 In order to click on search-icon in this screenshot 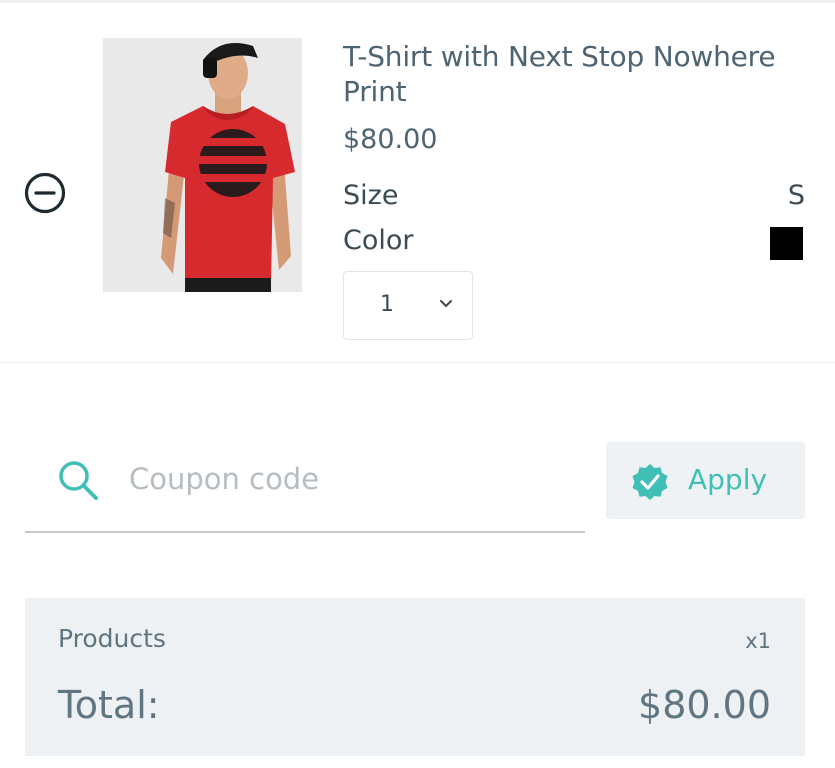, I will do `click(78, 480)`.